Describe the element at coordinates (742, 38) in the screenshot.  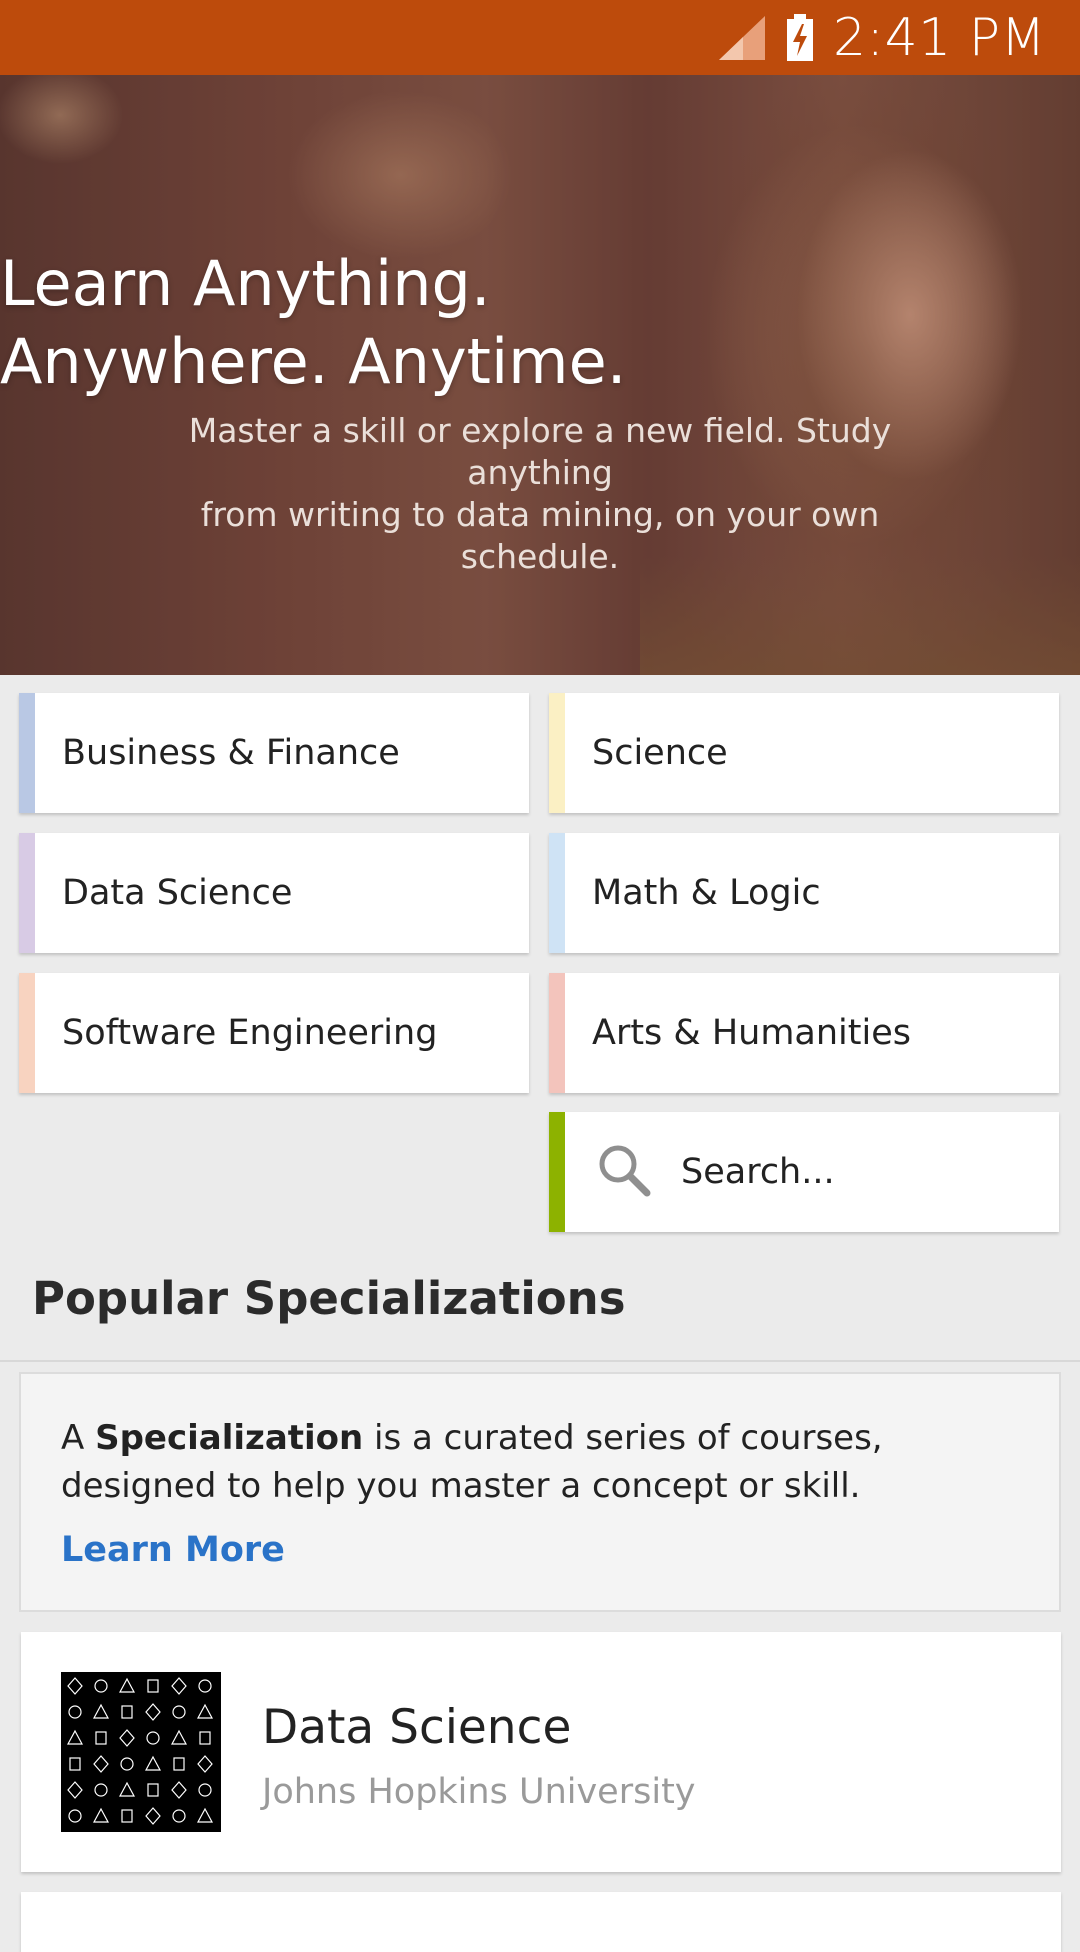
I see `signal-icon` at that location.